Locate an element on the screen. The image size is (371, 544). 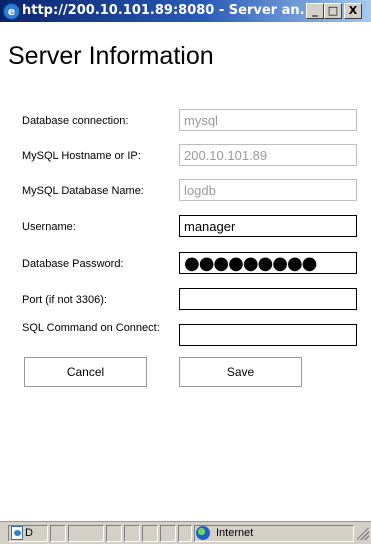
resize-grip-icon is located at coordinates (363, 534).